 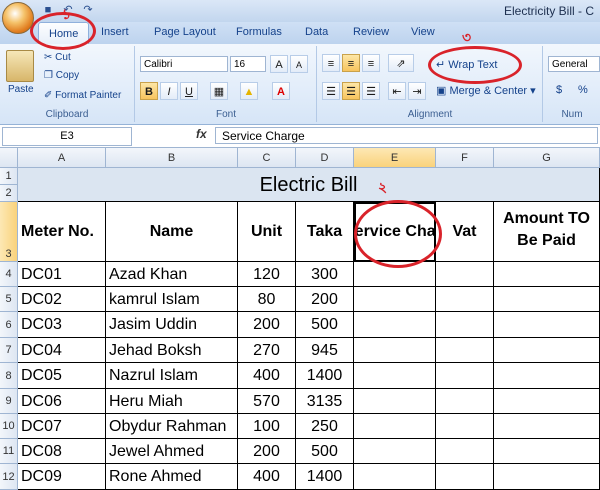 What do you see at coordinates (62, 401) in the screenshot?
I see `table-cell: DC06` at bounding box center [62, 401].